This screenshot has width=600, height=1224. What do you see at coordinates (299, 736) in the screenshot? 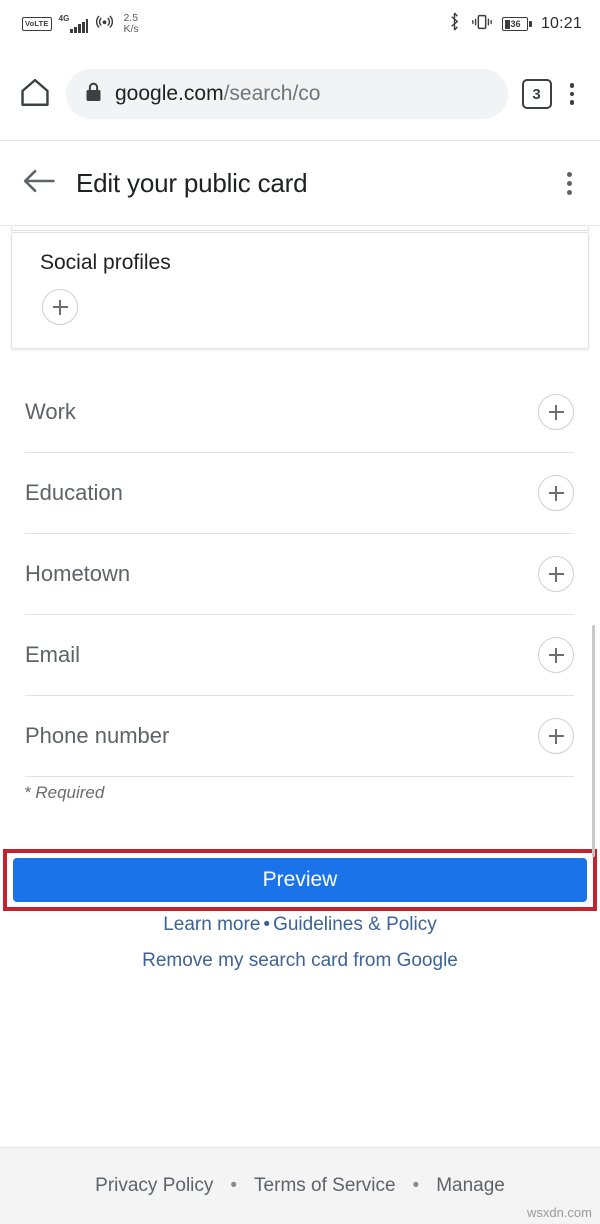
I see `field-row-phone-number: Phone number` at bounding box center [299, 736].